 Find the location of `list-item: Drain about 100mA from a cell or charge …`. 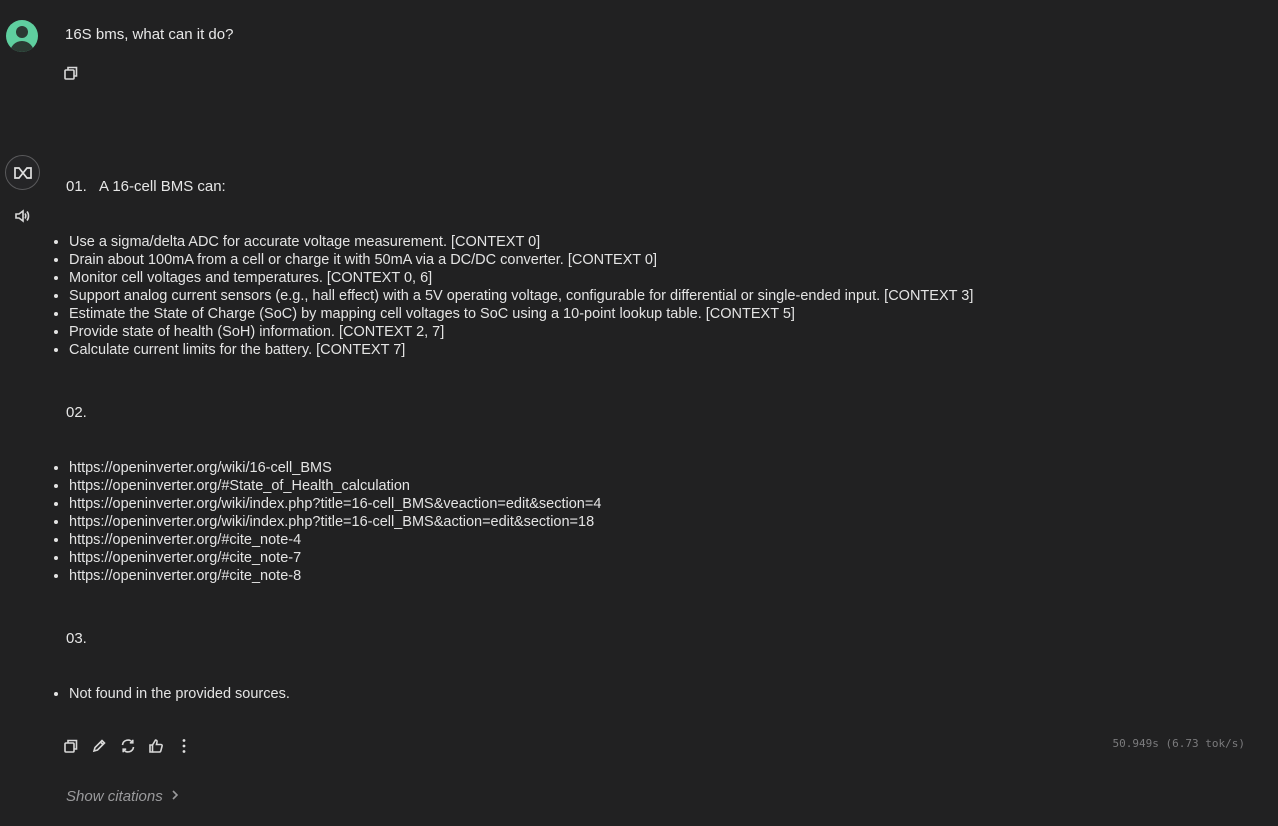

list-item: Drain about 100mA from a cell or charge … is located at coordinates (521, 260).